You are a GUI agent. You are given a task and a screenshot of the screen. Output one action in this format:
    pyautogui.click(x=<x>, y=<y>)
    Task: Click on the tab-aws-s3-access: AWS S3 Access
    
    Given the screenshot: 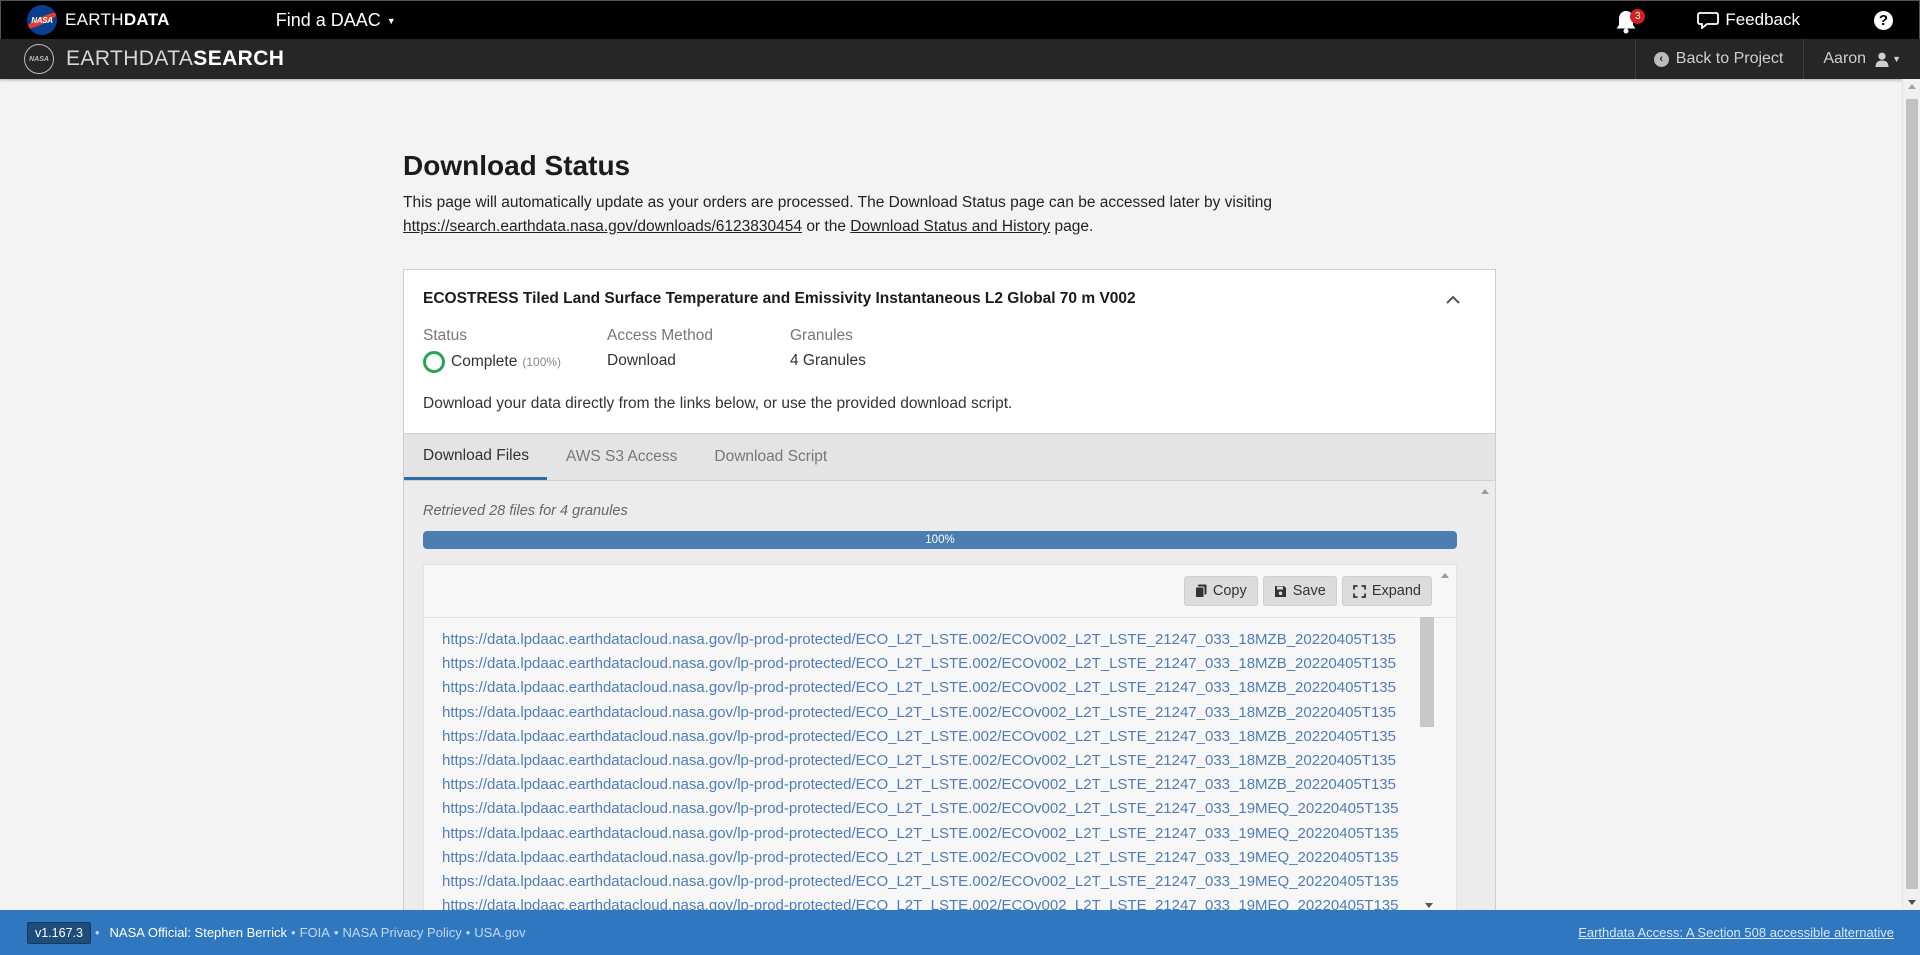 What is the action you would take?
    pyautogui.click(x=621, y=457)
    